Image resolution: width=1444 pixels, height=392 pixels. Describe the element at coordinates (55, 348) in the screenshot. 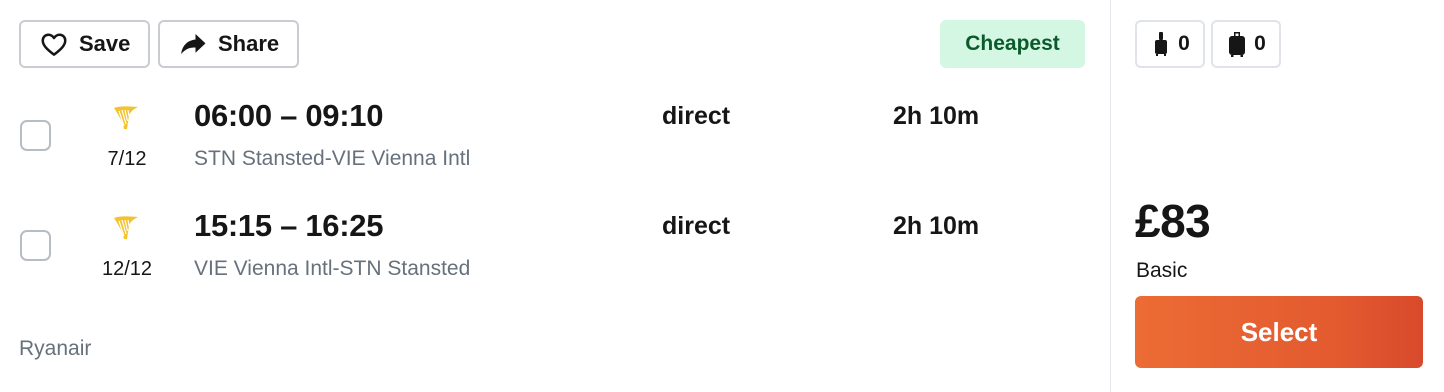

I see `carrier-name: Ryanair` at that location.